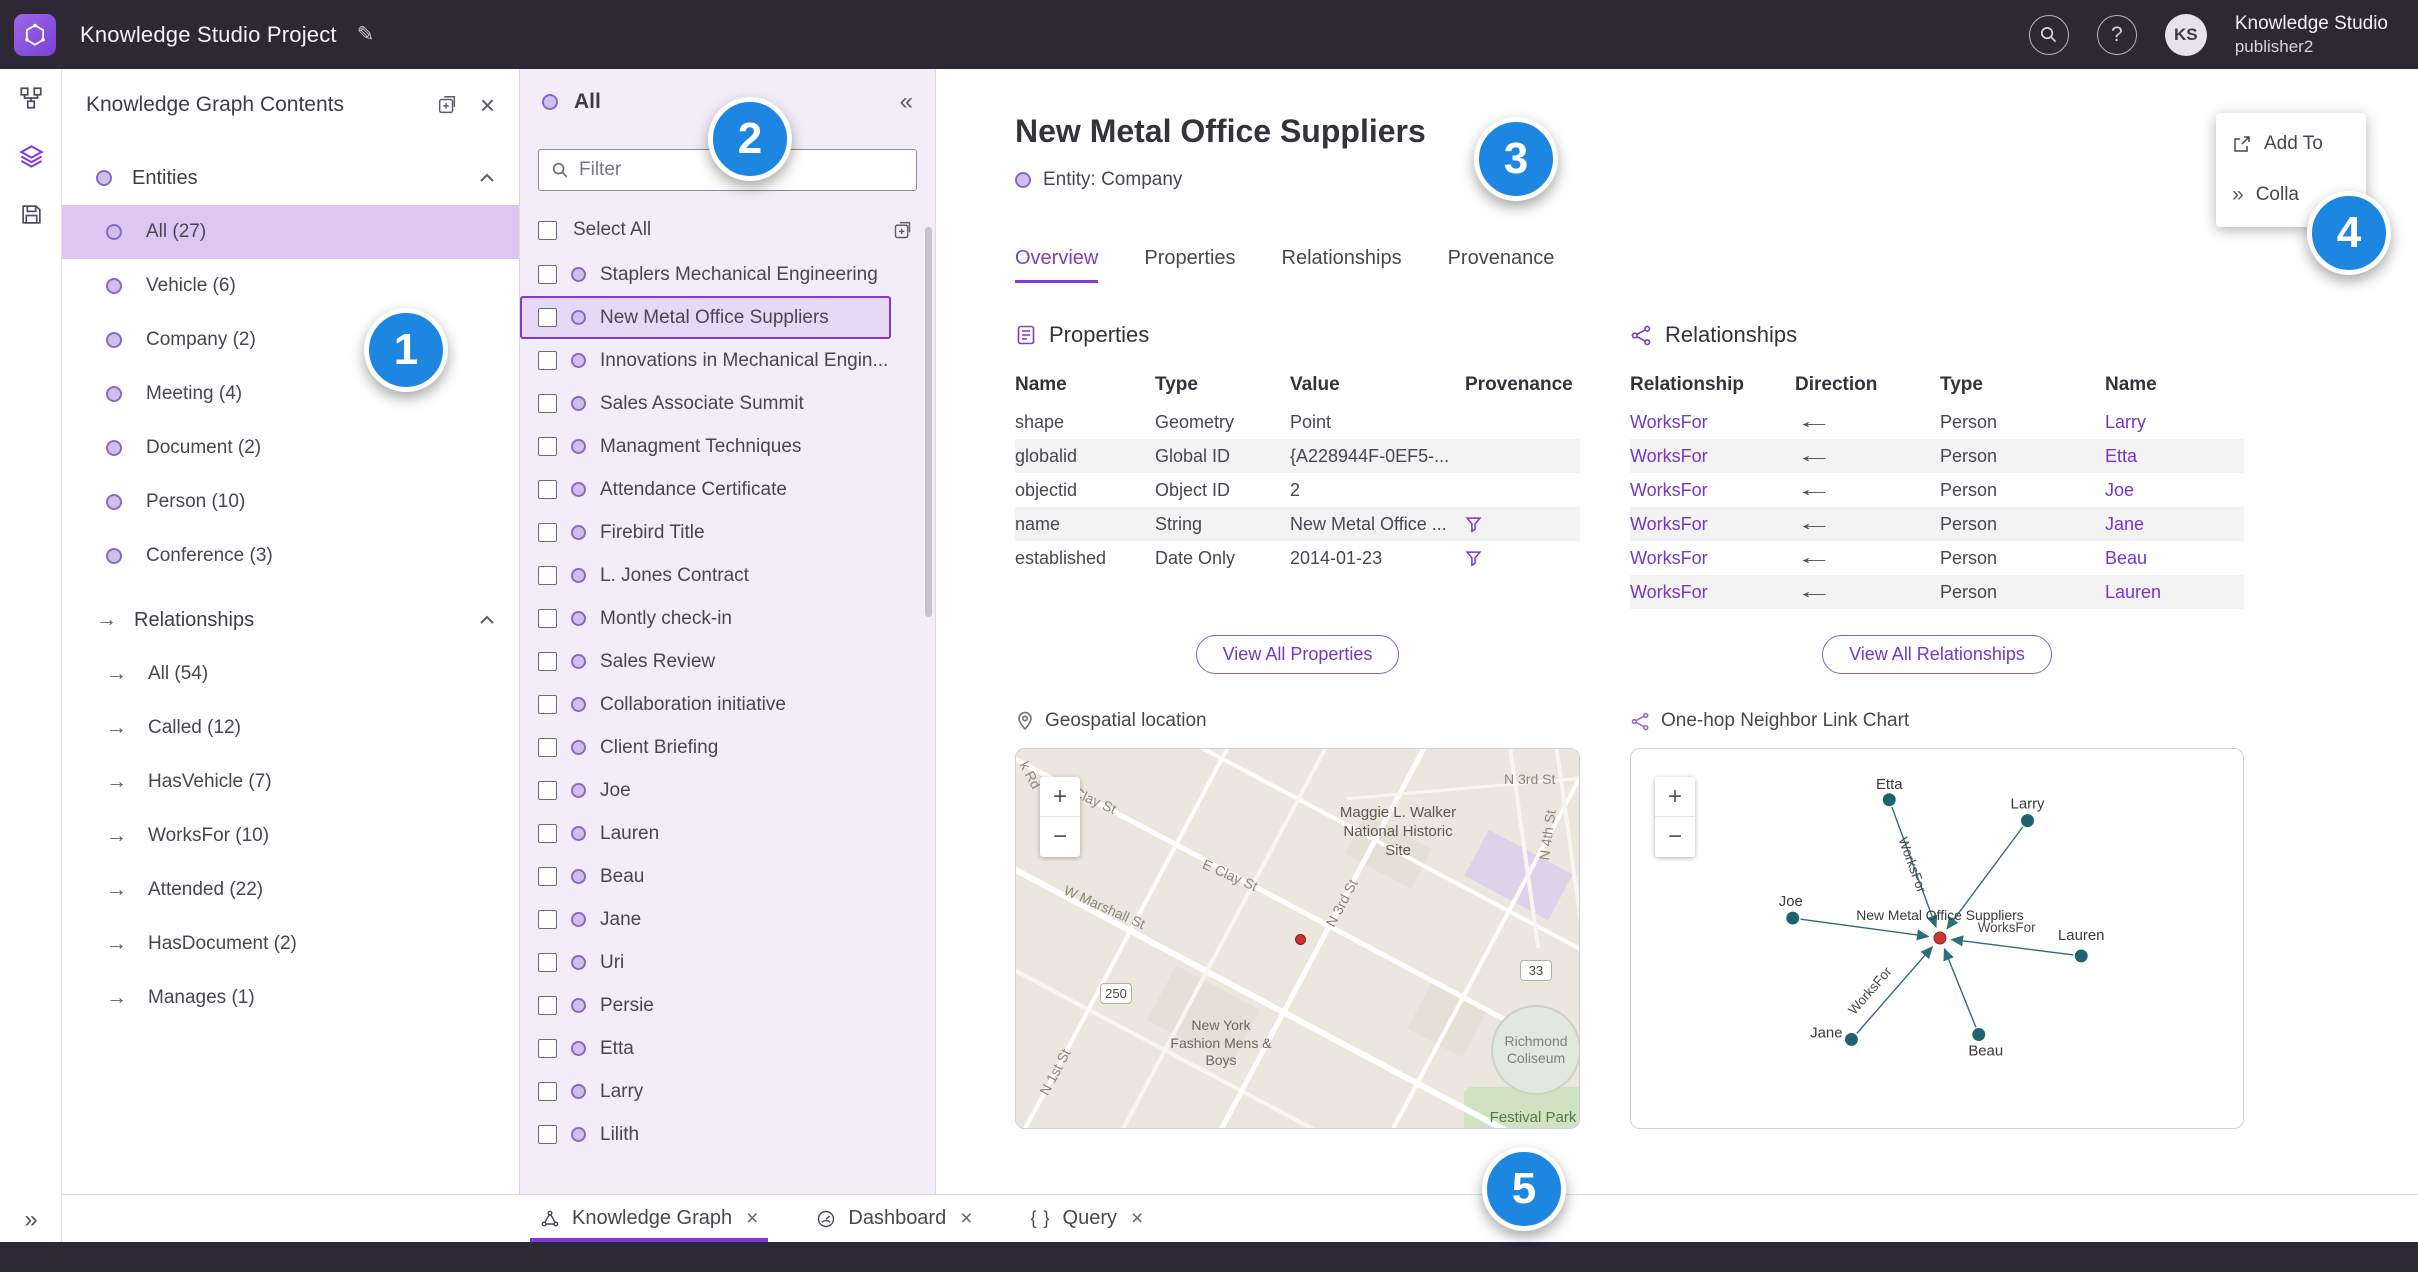 This screenshot has width=2418, height=1272. What do you see at coordinates (366, 34) in the screenshot?
I see `edit-title-icon: ✎` at bounding box center [366, 34].